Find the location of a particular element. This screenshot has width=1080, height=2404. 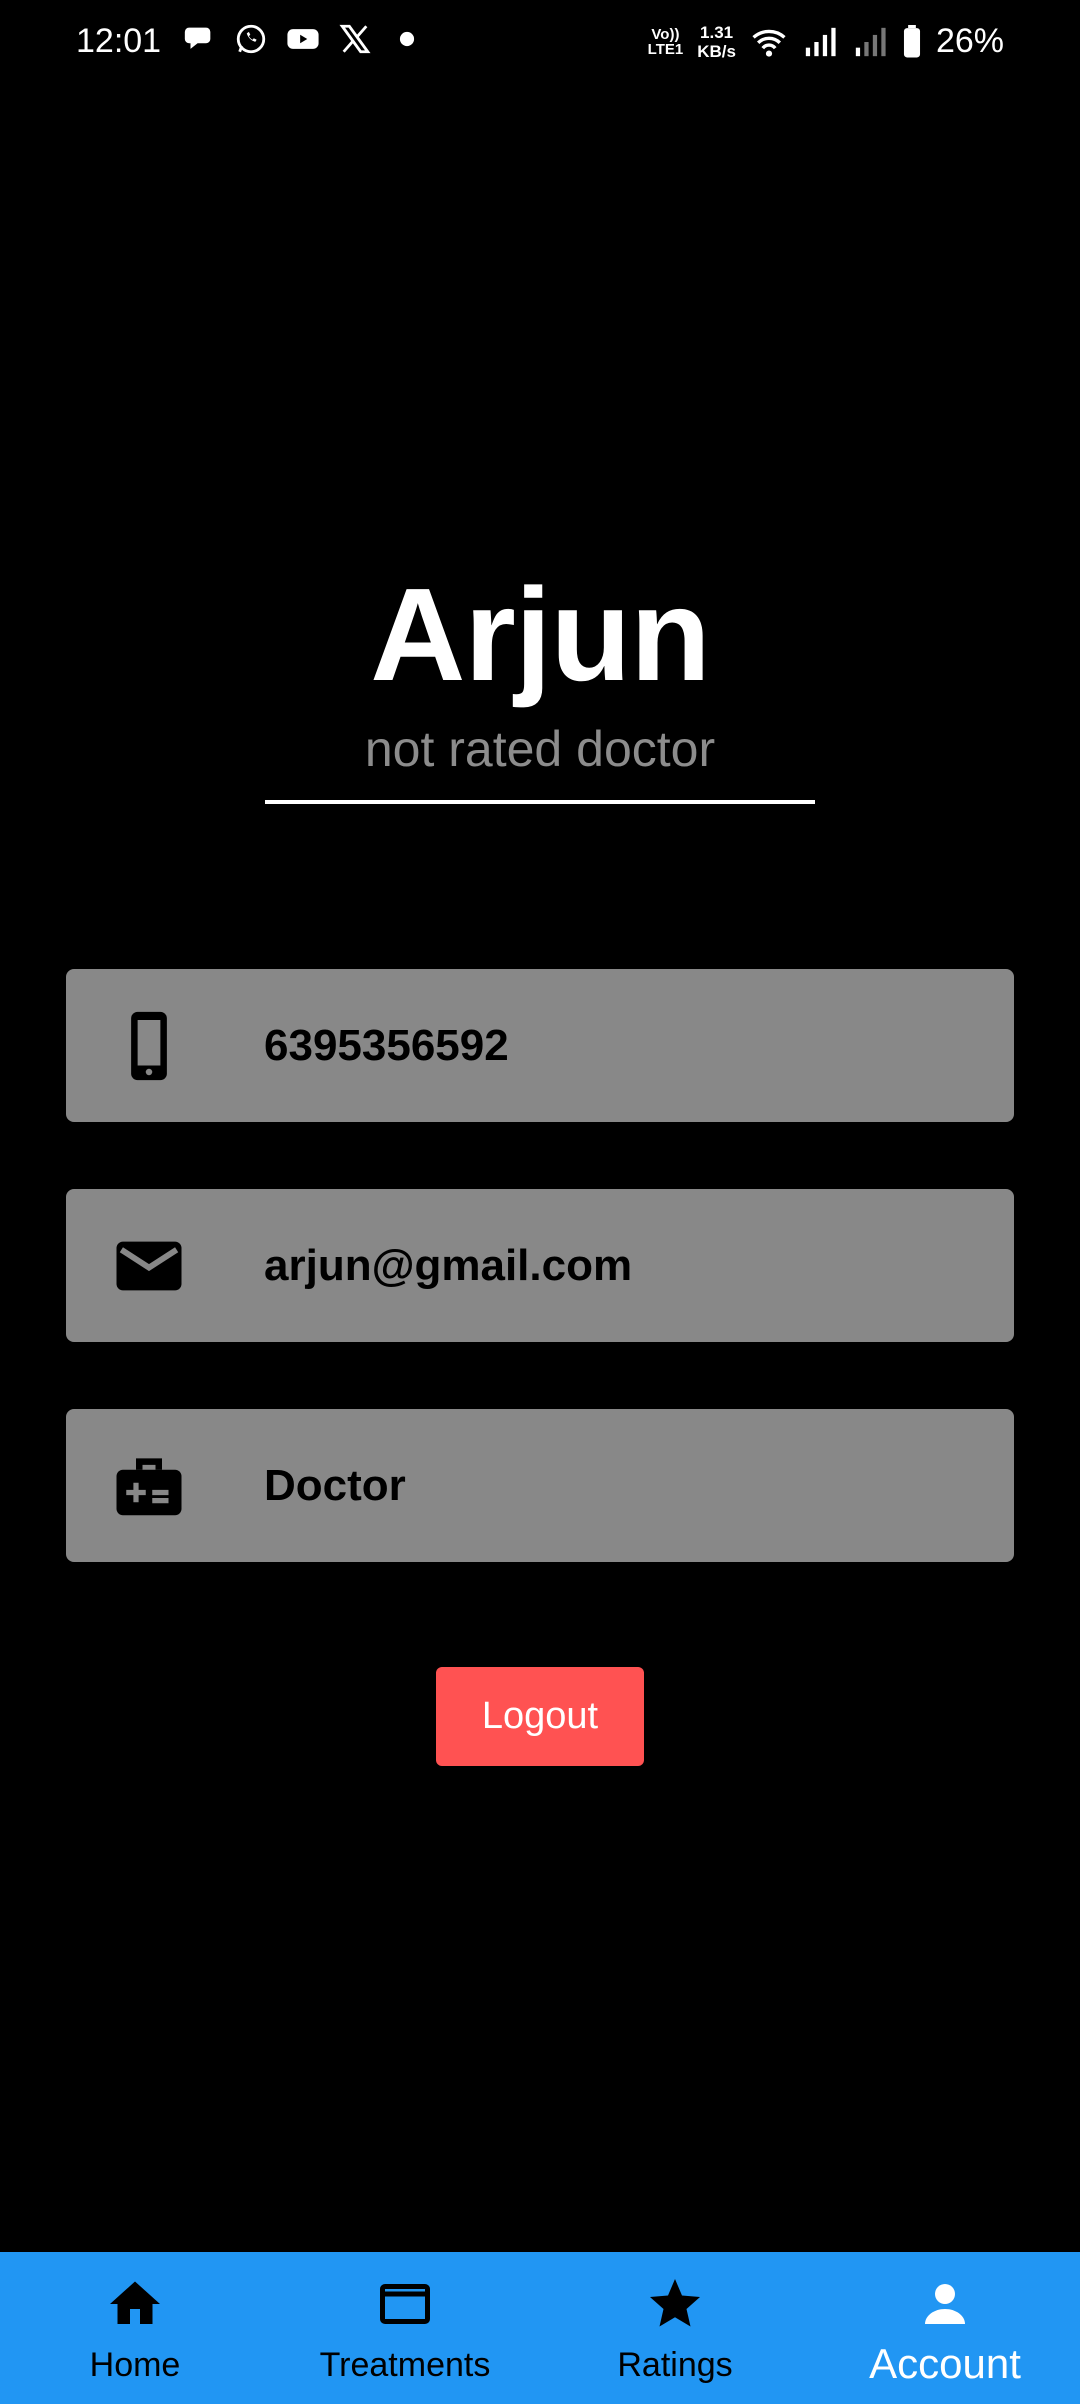

youtube-icon is located at coordinates (303, 39).